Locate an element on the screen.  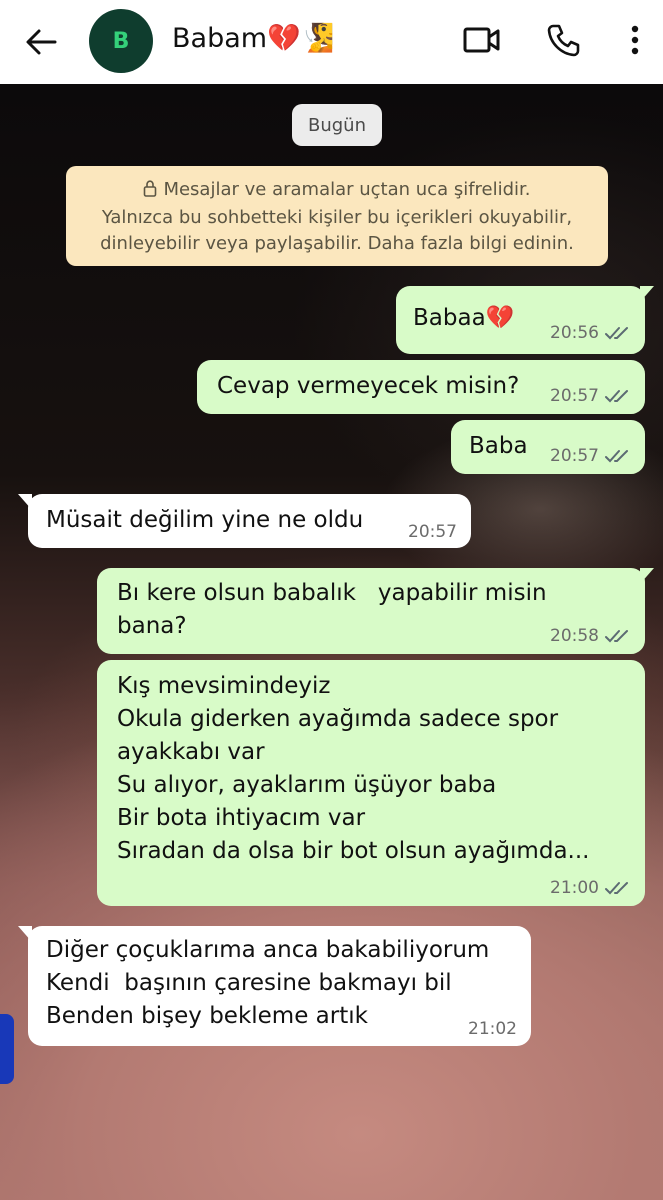
incoming-message: Müsait değilim yine ne oldu 20:57 is located at coordinates (244, 521).